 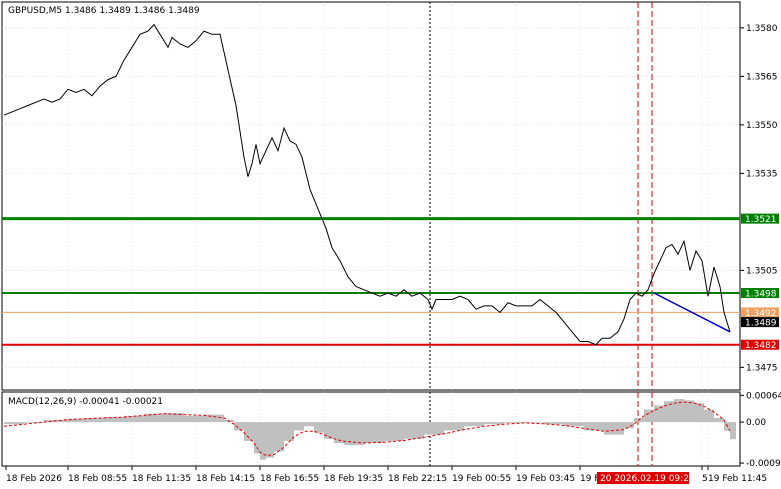 I want to click on macd-tick-label: 0.00, so click(x=756, y=423).